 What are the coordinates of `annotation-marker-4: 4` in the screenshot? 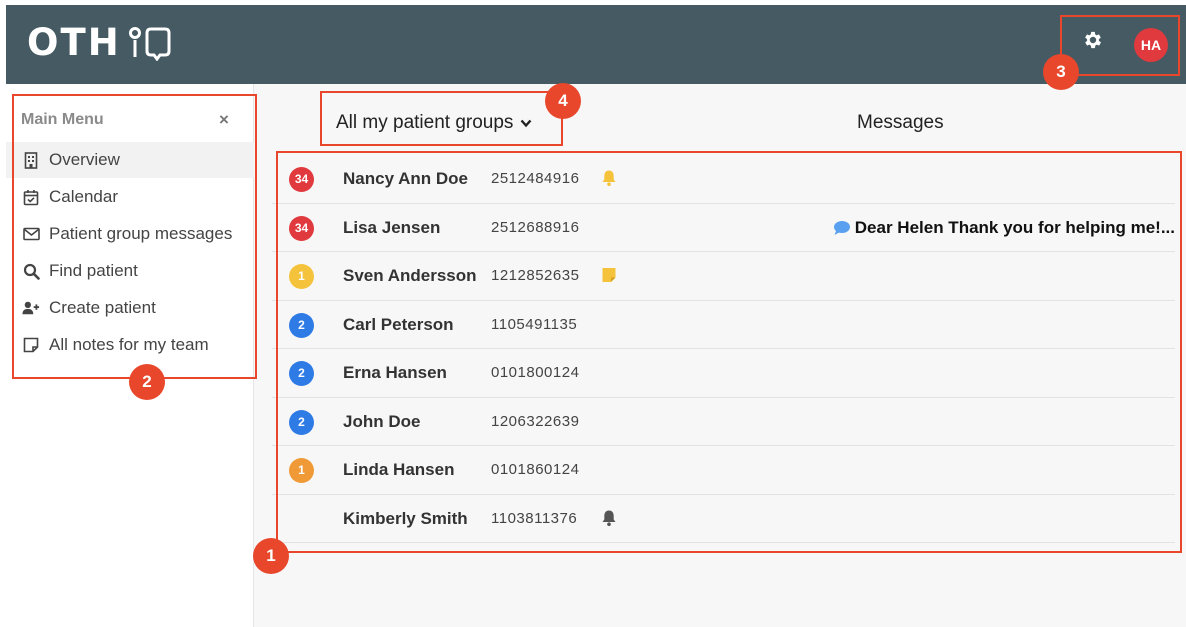 It's located at (563, 101).